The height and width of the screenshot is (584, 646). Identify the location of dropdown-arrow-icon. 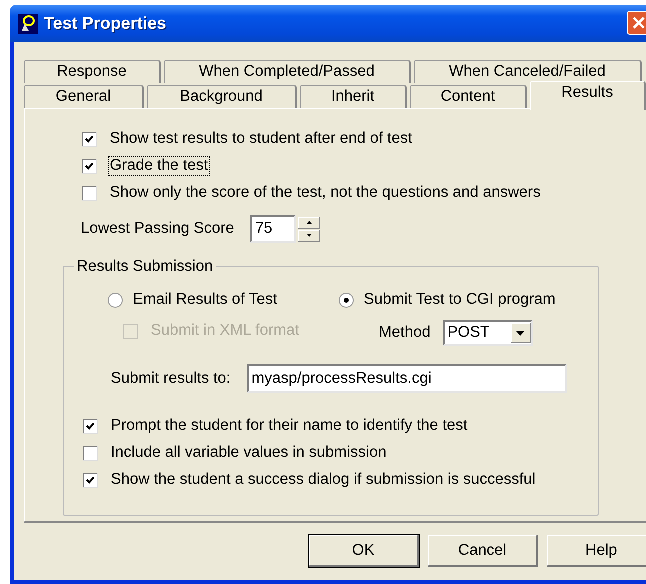
(521, 333).